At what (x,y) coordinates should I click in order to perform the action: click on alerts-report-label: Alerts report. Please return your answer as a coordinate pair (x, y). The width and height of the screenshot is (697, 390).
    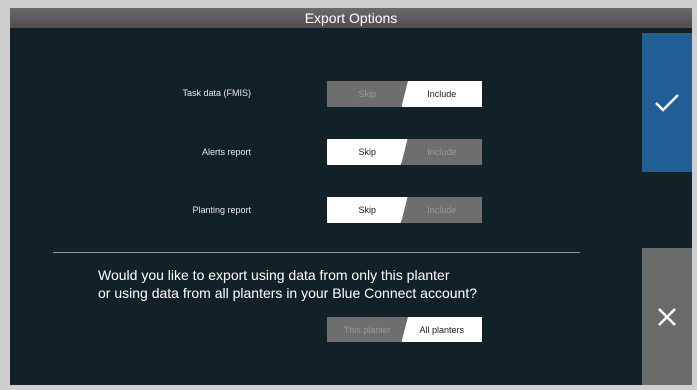
    Looking at the image, I should click on (226, 152).